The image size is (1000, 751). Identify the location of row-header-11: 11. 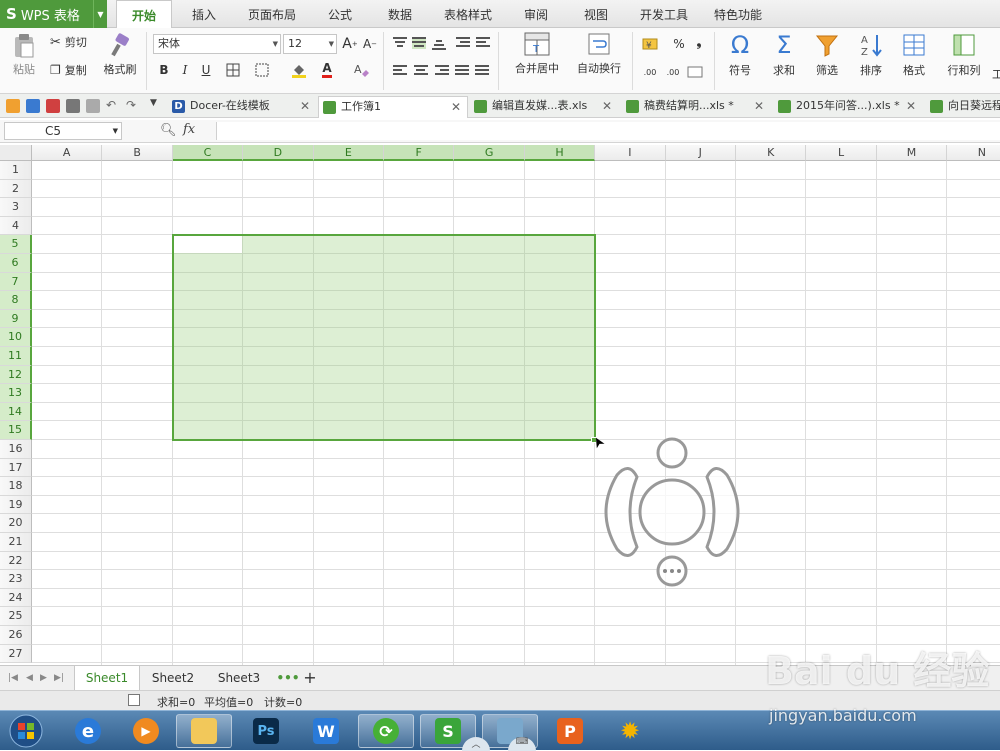
(16, 356).